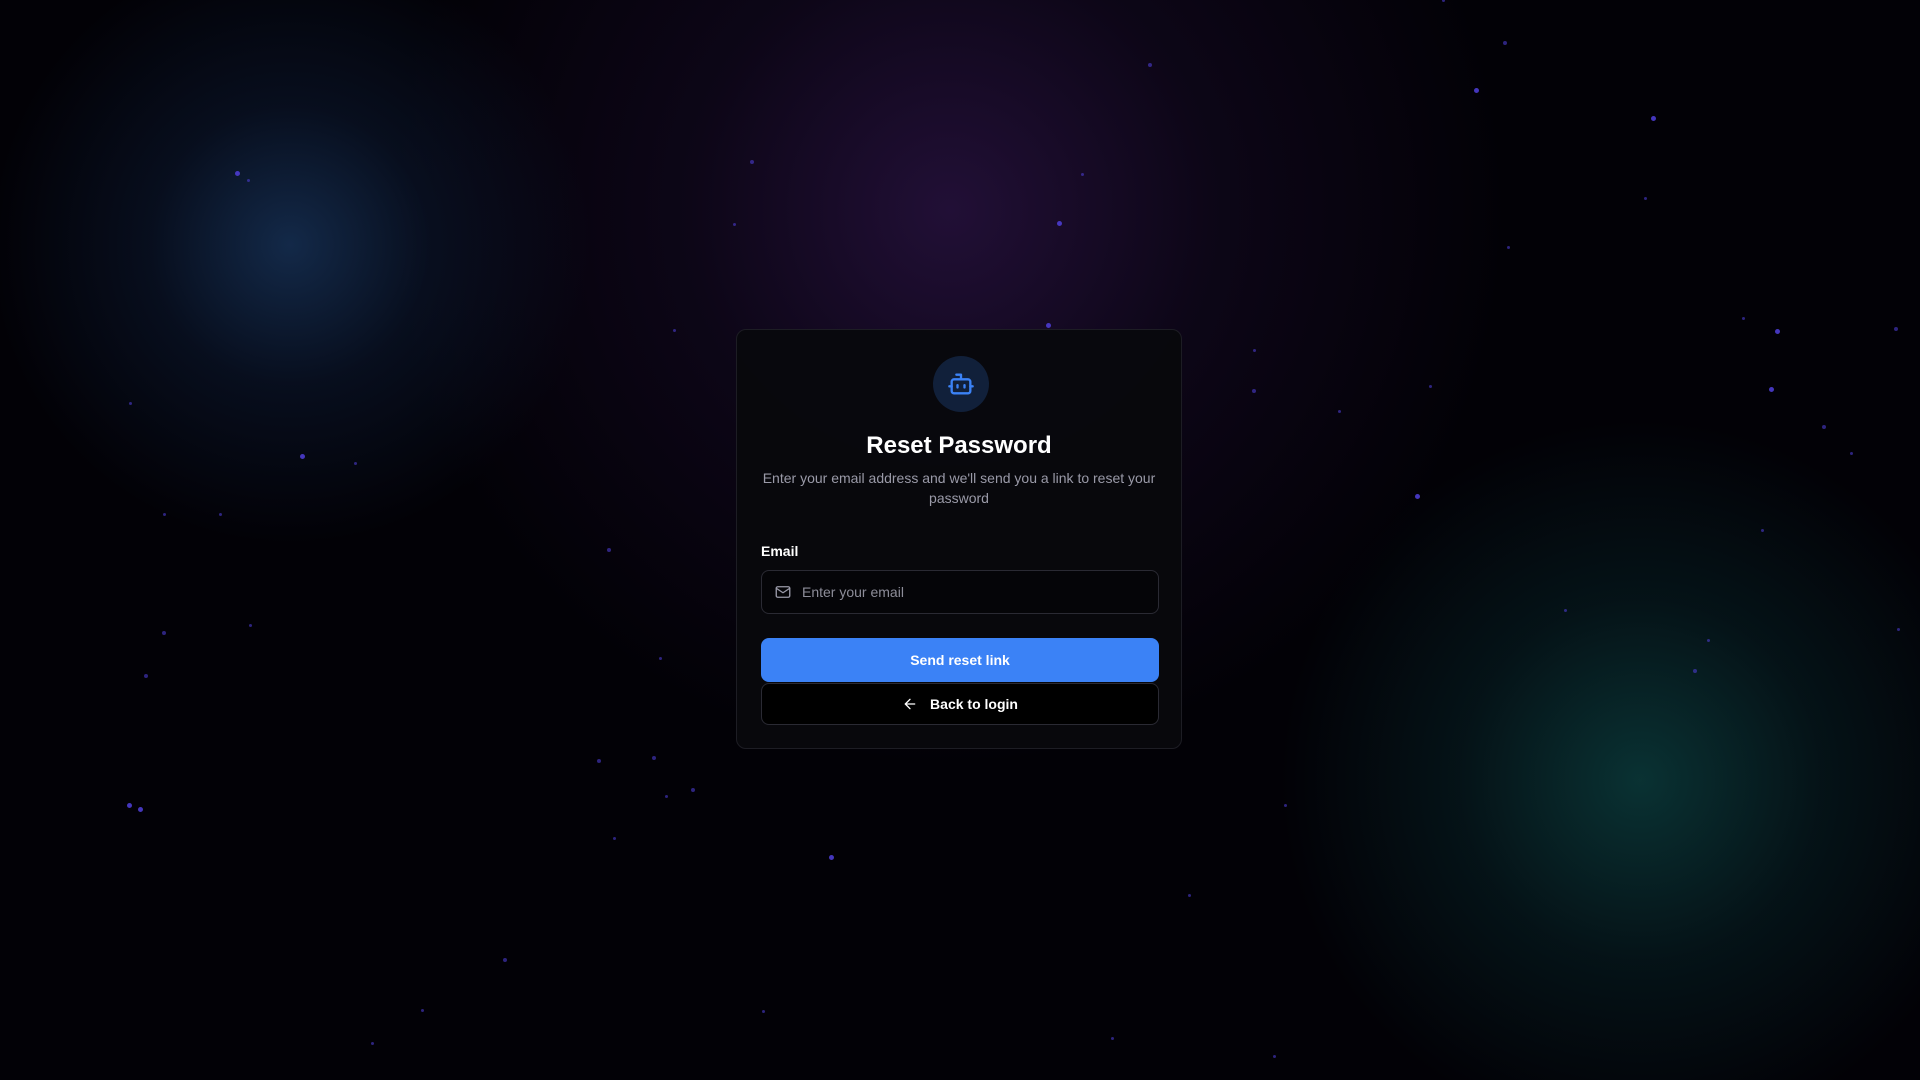 This screenshot has height=1080, width=1920. I want to click on send-reset-link-button: Send reset link, so click(960, 660).